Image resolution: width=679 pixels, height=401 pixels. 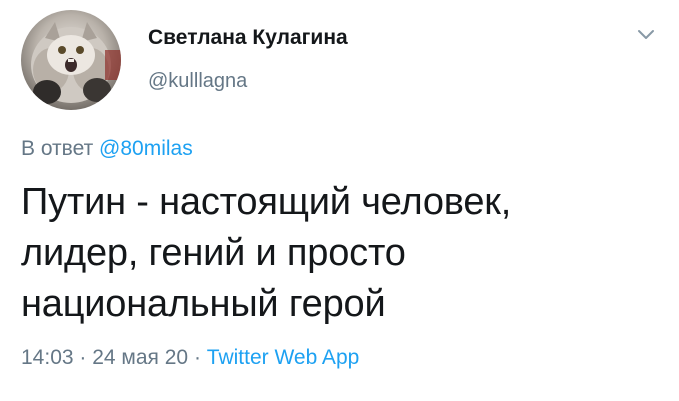 What do you see at coordinates (71, 60) in the screenshot?
I see `cat-avatar-icon` at bounding box center [71, 60].